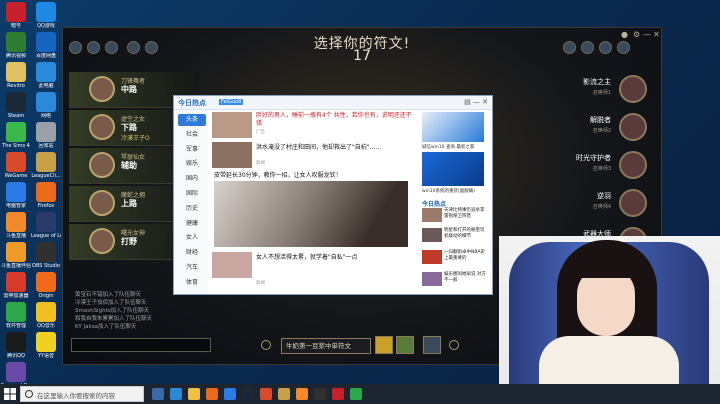 The height and width of the screenshot is (404, 720). I want to click on desktop-icon: QQ游戏, so click(46, 15).